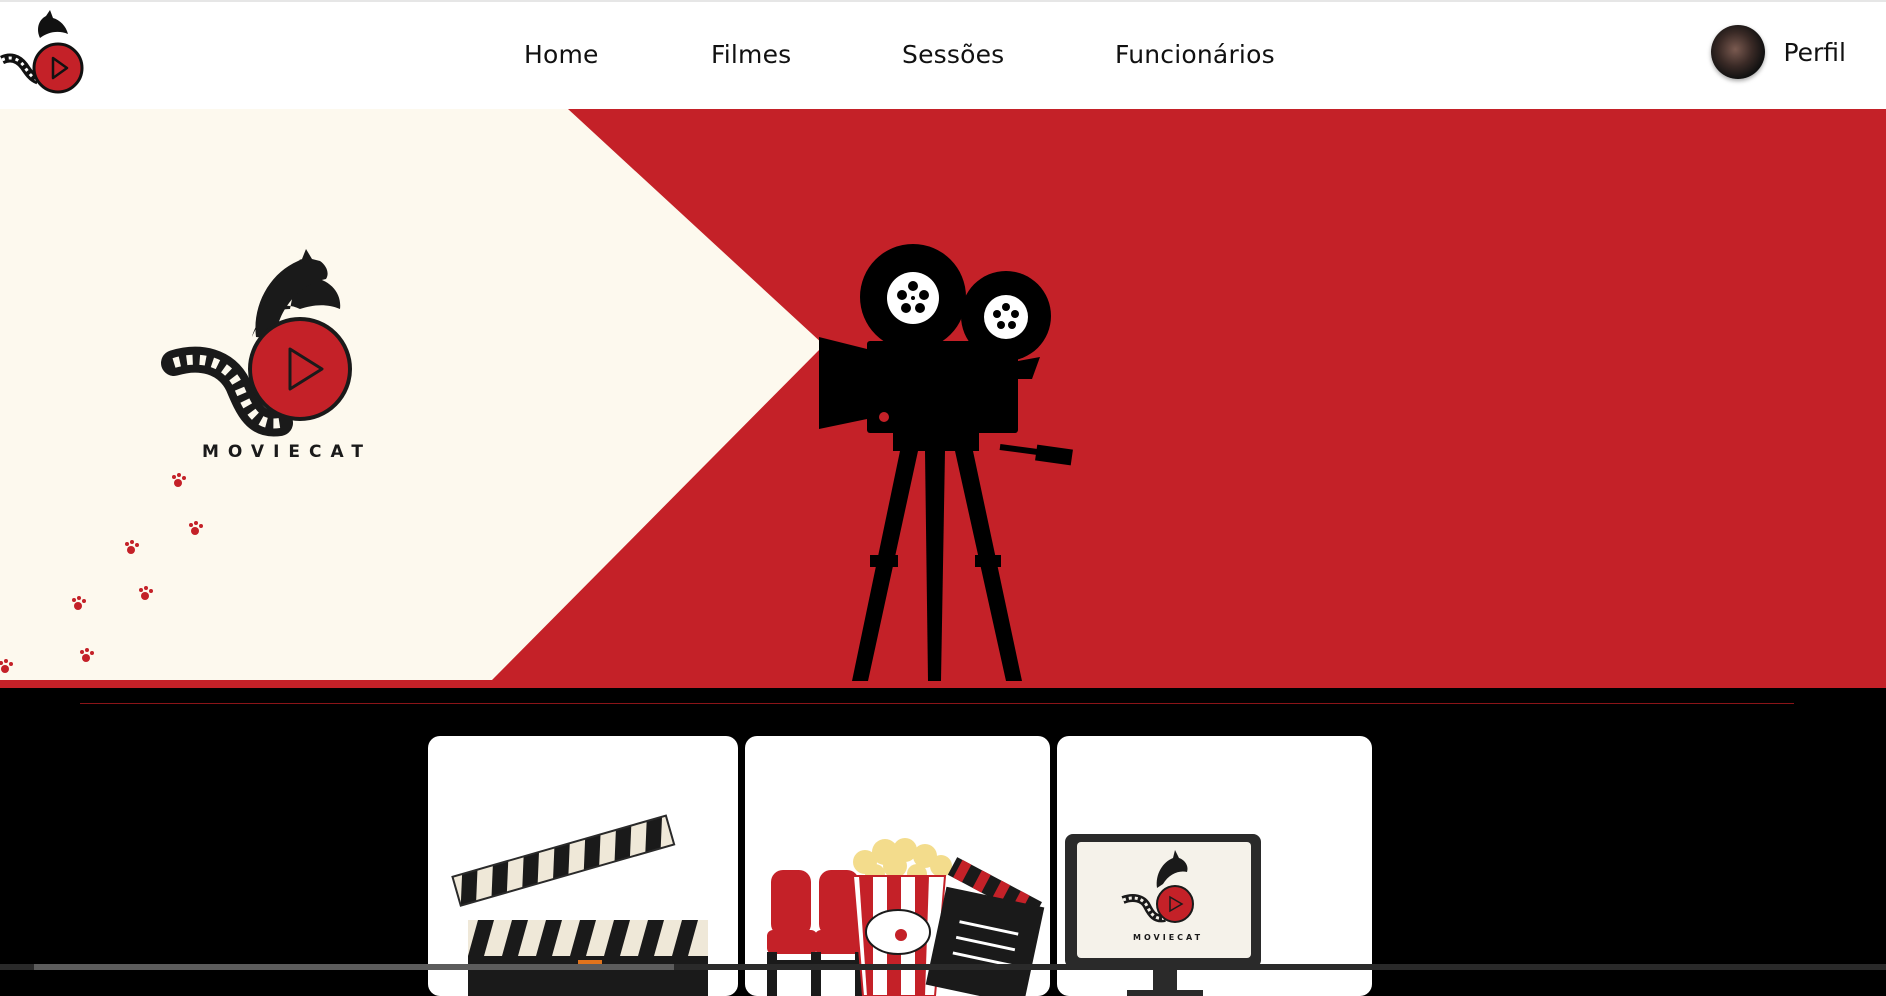 This screenshot has width=1886, height=996. What do you see at coordinates (287, 452) in the screenshot?
I see `brand-wordmark: MOVIECAT` at bounding box center [287, 452].